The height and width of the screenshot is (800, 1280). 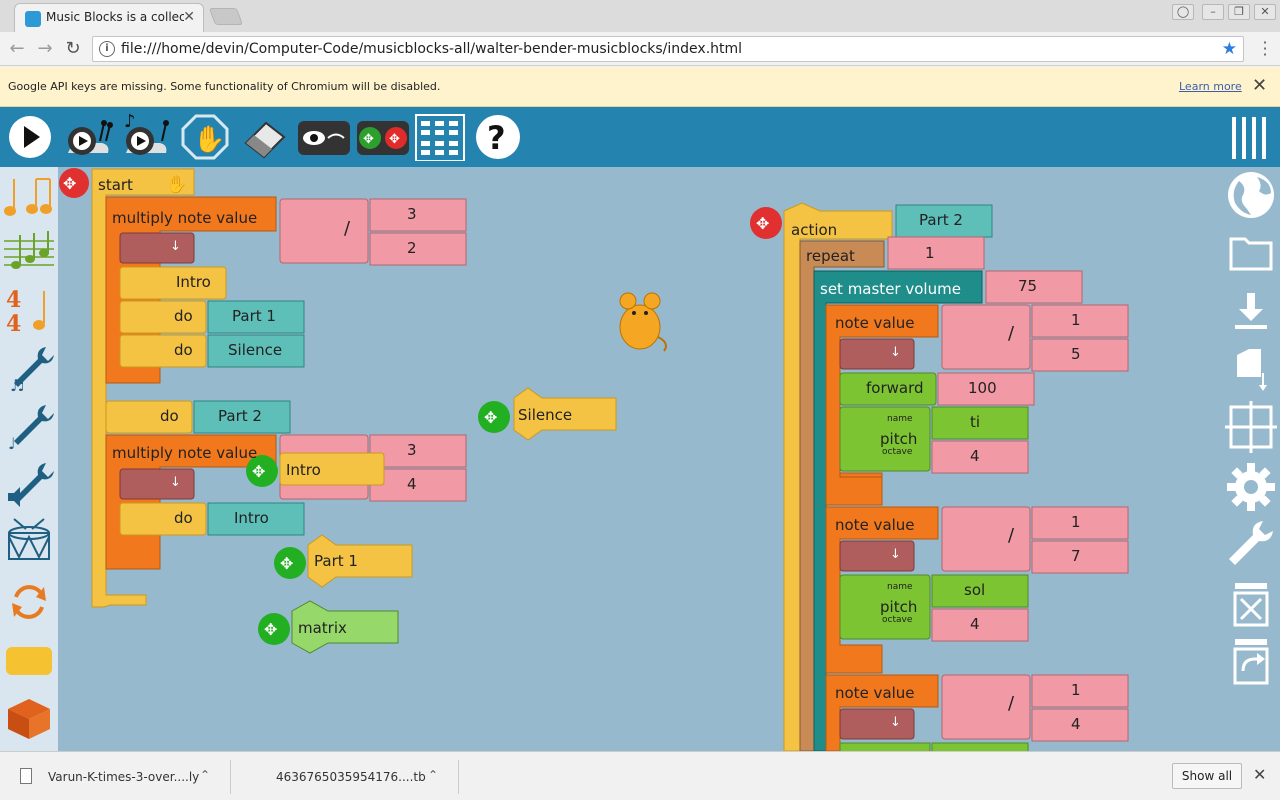 What do you see at coordinates (88, 137) in the screenshot?
I see `run-slowly-icon` at bounding box center [88, 137].